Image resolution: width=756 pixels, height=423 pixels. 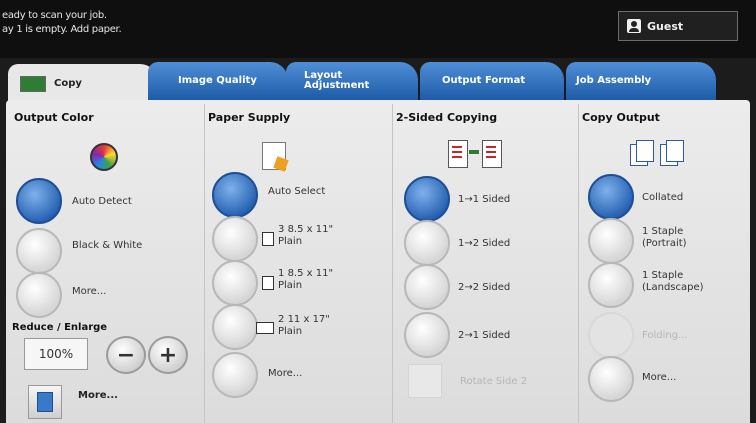 What do you see at coordinates (665, 26) in the screenshot?
I see `user-label: Guest` at bounding box center [665, 26].